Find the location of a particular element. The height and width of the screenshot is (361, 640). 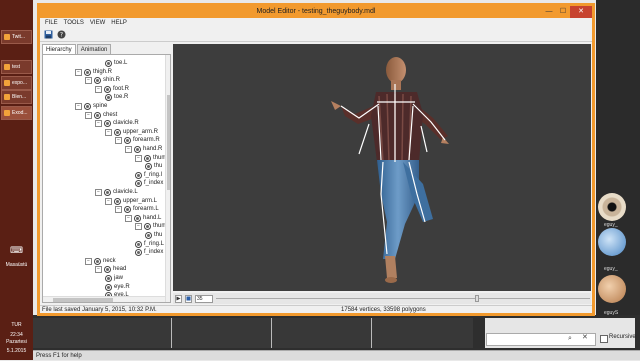

tree-horizontal-scrollbar is located at coordinates (104, 299).